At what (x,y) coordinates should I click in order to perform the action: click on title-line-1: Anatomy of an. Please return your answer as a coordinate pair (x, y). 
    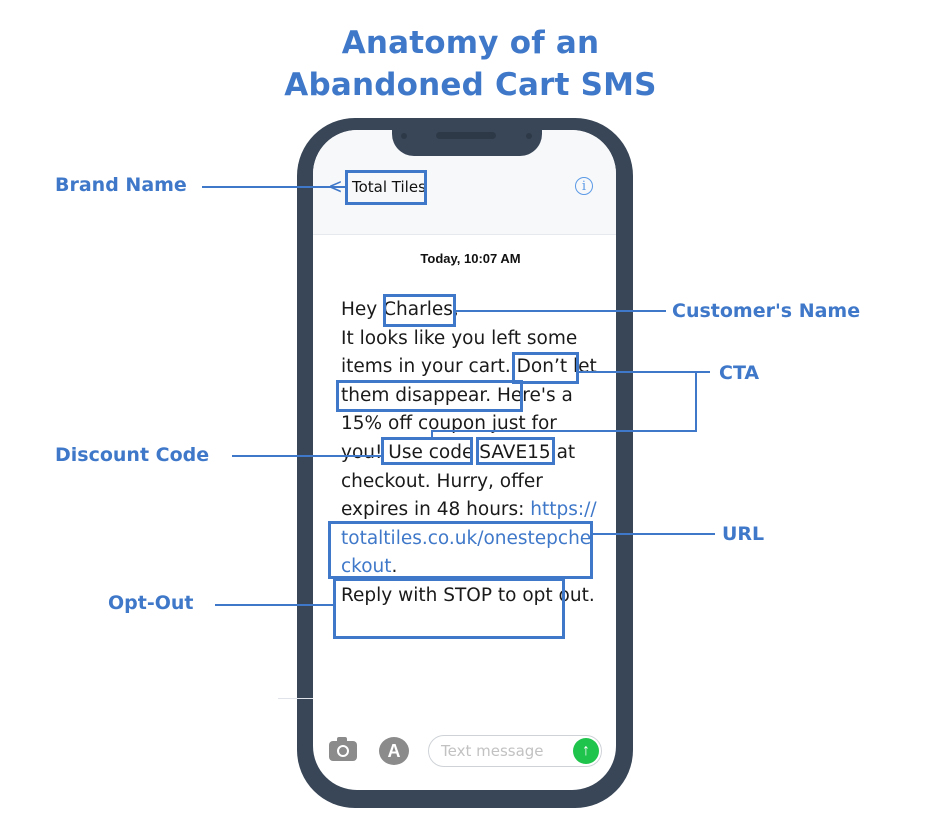
    Looking at the image, I should click on (470, 43).